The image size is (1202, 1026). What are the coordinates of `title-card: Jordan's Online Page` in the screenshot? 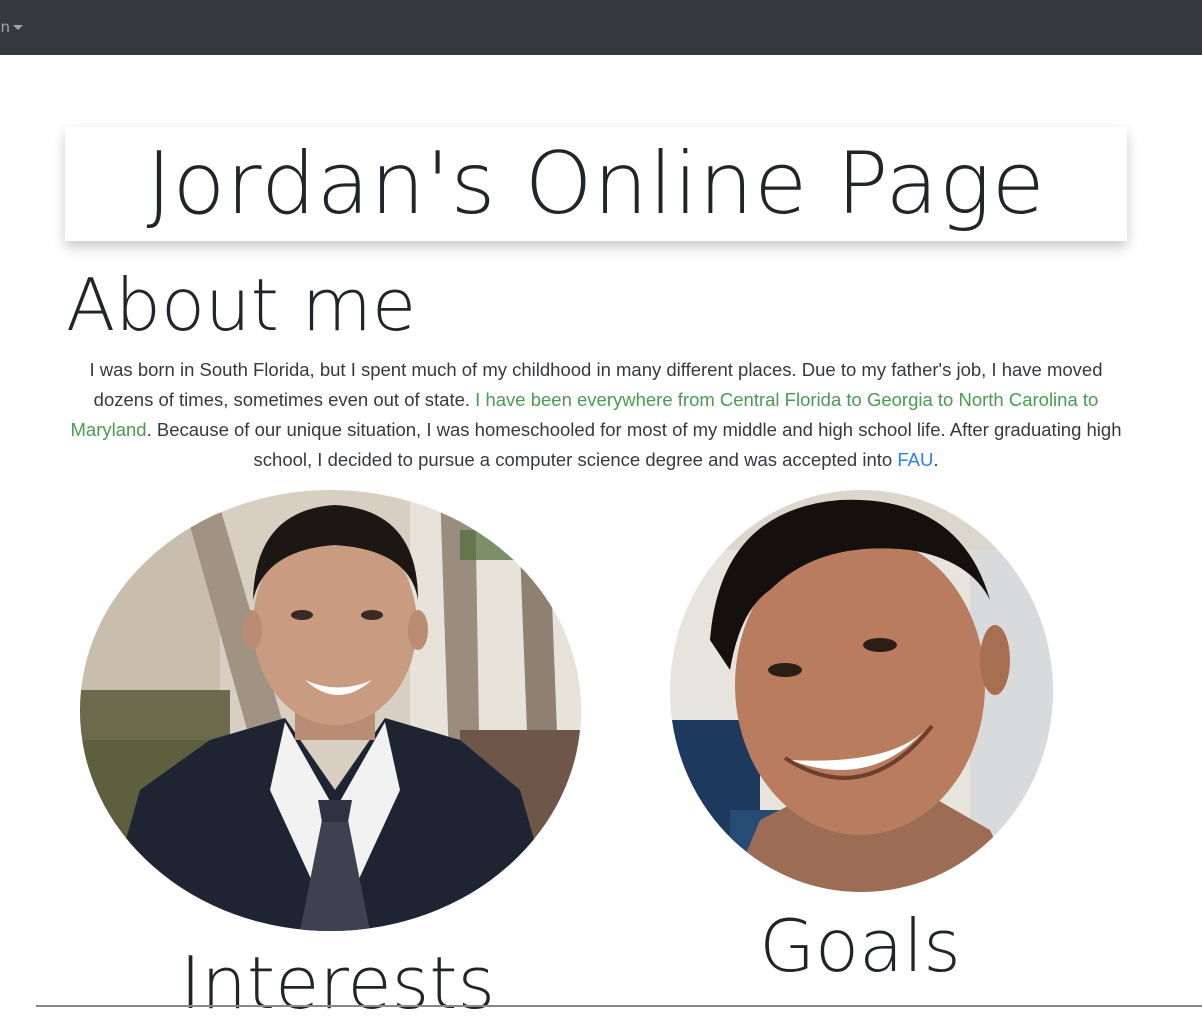 It's located at (596, 184).